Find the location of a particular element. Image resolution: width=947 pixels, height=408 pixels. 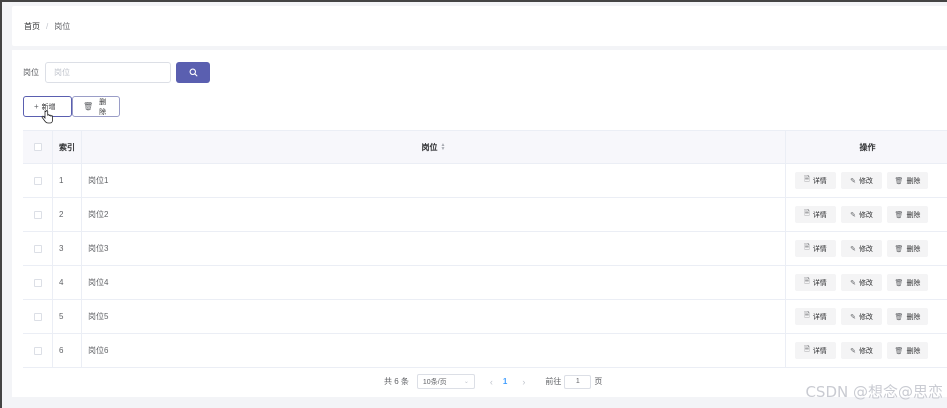

page-size-value: 10条/页 is located at coordinates (434, 382).